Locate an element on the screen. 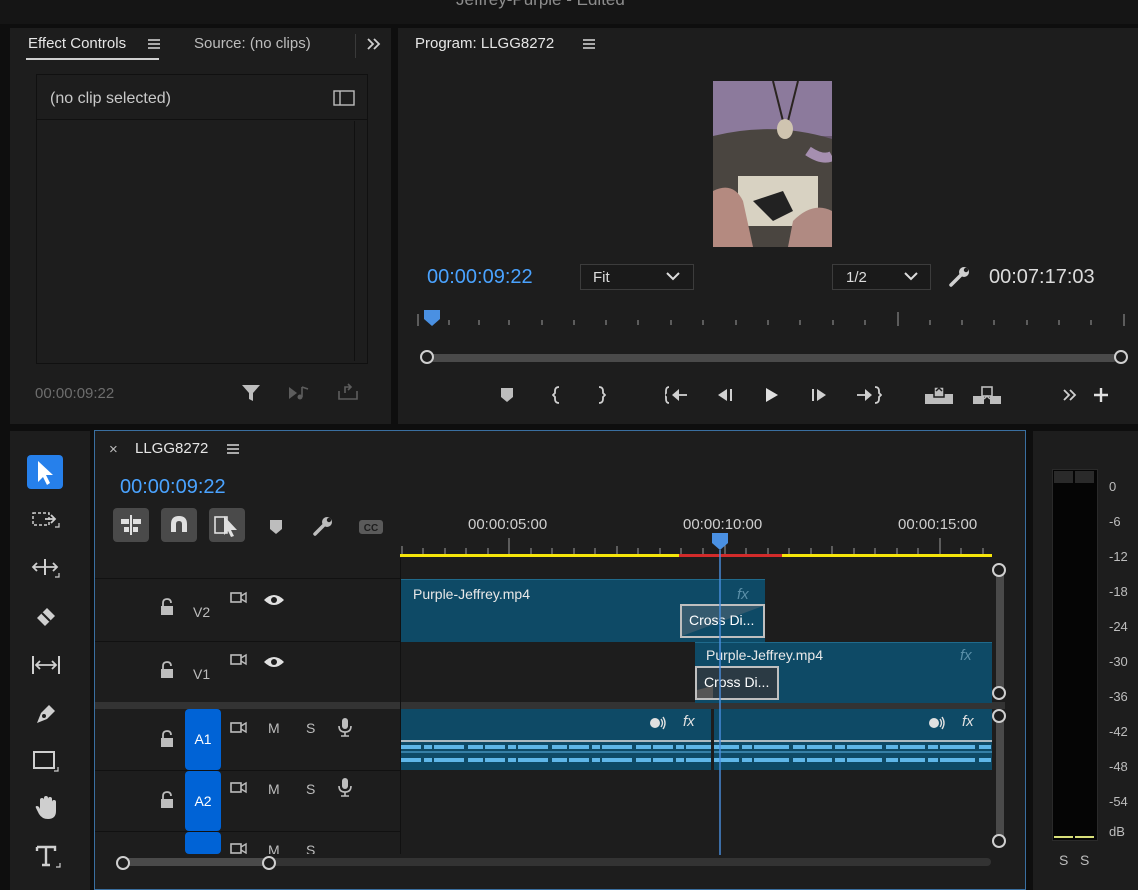  panel-overflow-icon is located at coordinates (374, 44).